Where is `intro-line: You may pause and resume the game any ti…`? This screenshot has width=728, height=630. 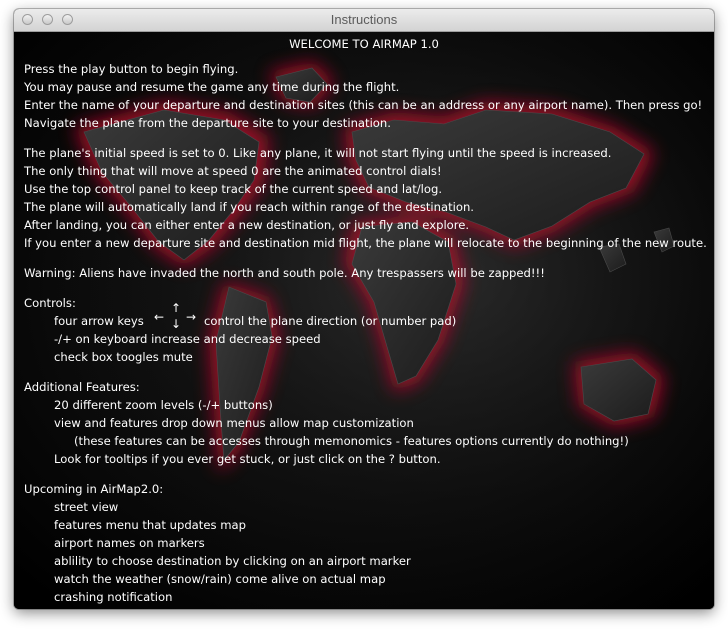 intro-line: You may pause and resume the game any ti… is located at coordinates (212, 87).